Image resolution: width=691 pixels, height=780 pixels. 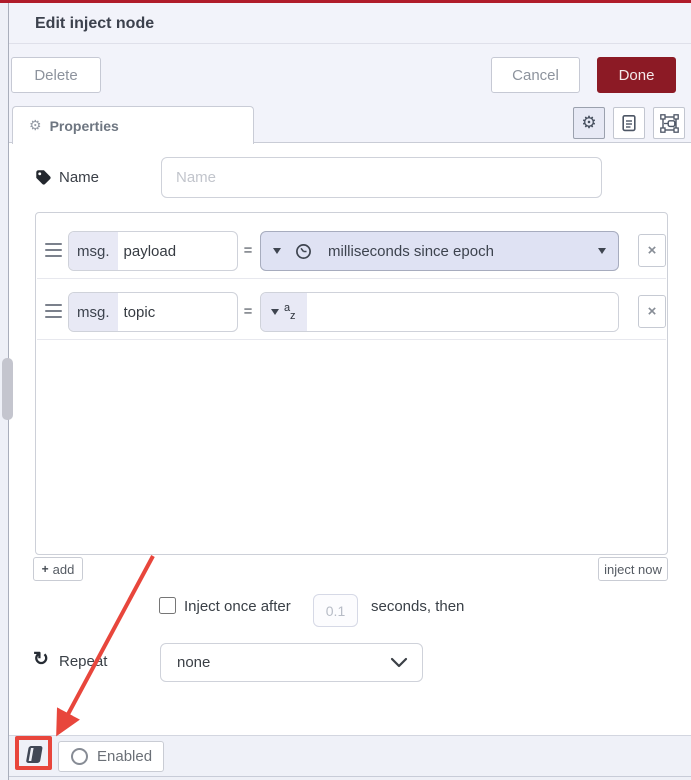 I want to click on tag-icon, so click(x=43, y=177).